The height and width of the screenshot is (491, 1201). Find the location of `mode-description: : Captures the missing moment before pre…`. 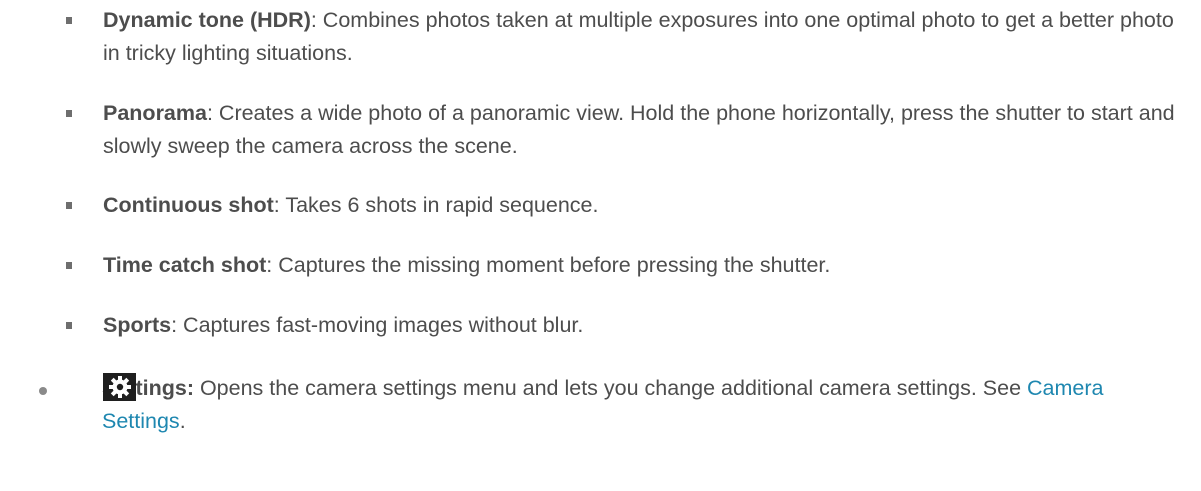

mode-description: : Captures the missing moment before pre… is located at coordinates (548, 265).